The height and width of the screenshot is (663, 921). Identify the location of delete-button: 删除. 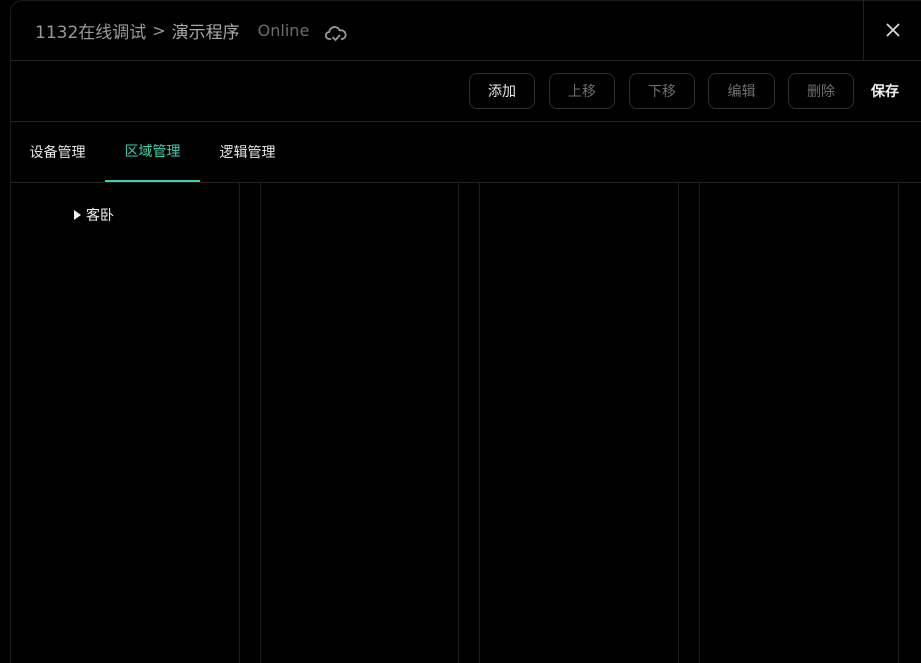
(821, 91).